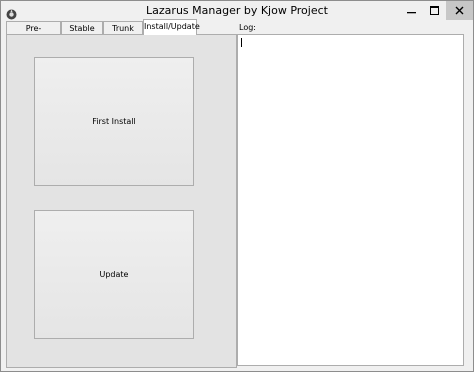  Describe the element at coordinates (123, 33) in the screenshot. I see `tab-trunk-tree: Trunk Tree` at that location.